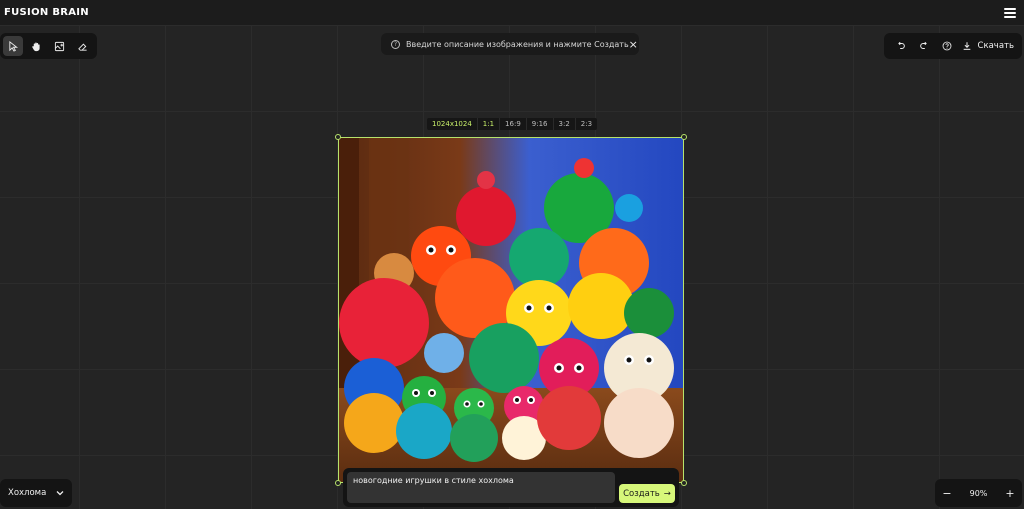  I want to click on zoom-in-button: +, so click(1010, 493).